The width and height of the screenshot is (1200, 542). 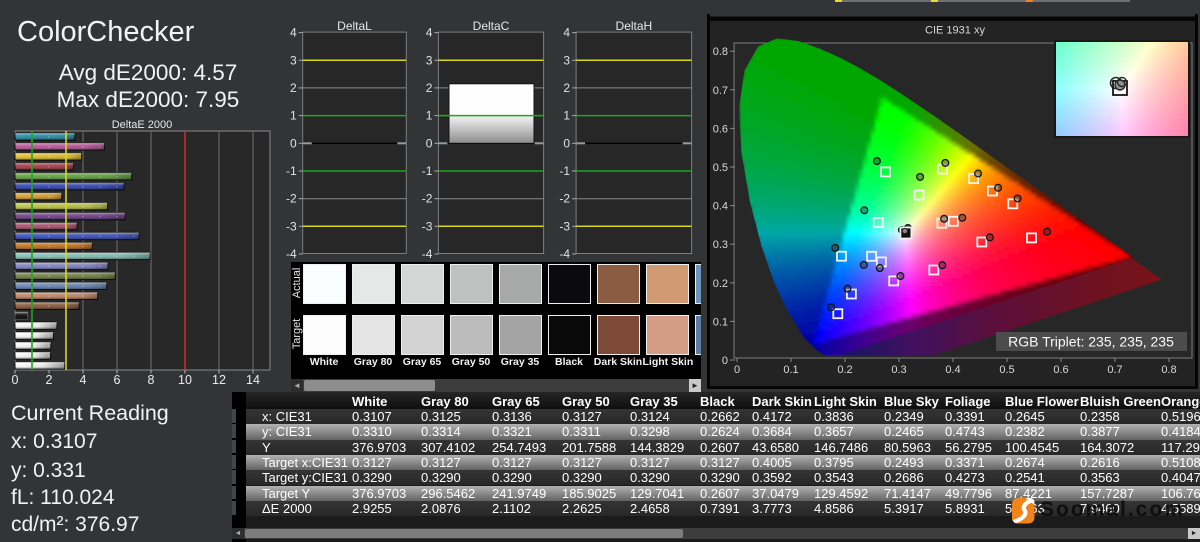 I want to click on svg-text: DeltaE 2000, so click(x=142, y=125).